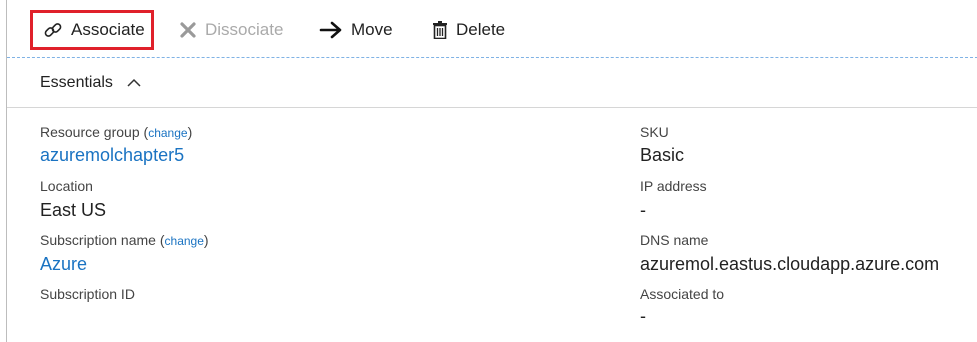  Describe the element at coordinates (63, 264) in the screenshot. I see `subscription-name-value: Azure` at that location.